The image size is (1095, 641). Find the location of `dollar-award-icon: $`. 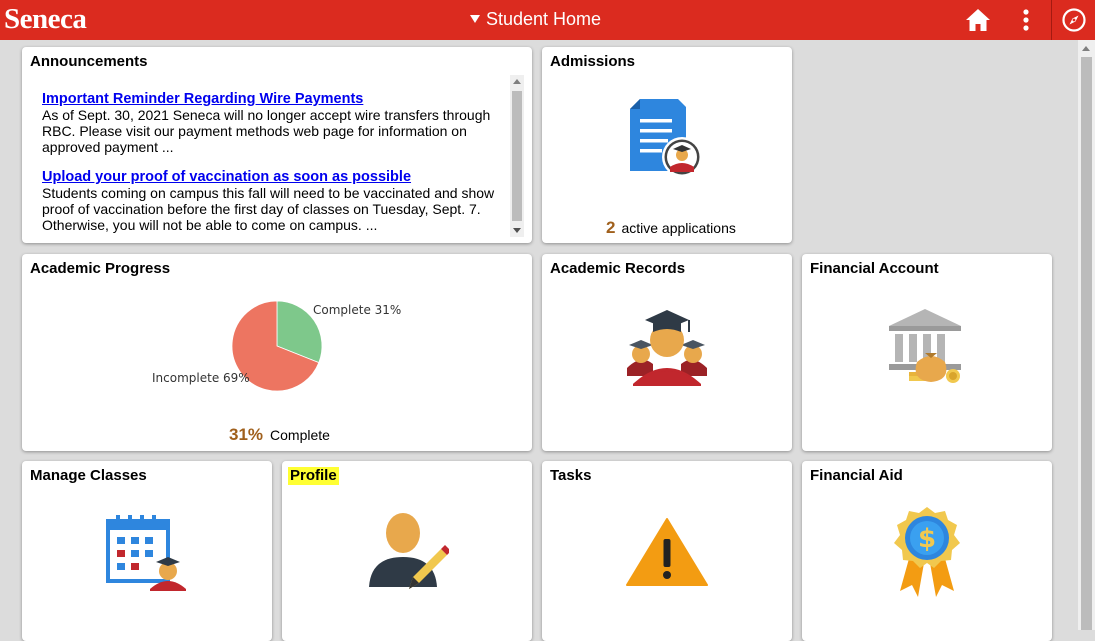

dollar-award-icon: $ is located at coordinates (927, 552).